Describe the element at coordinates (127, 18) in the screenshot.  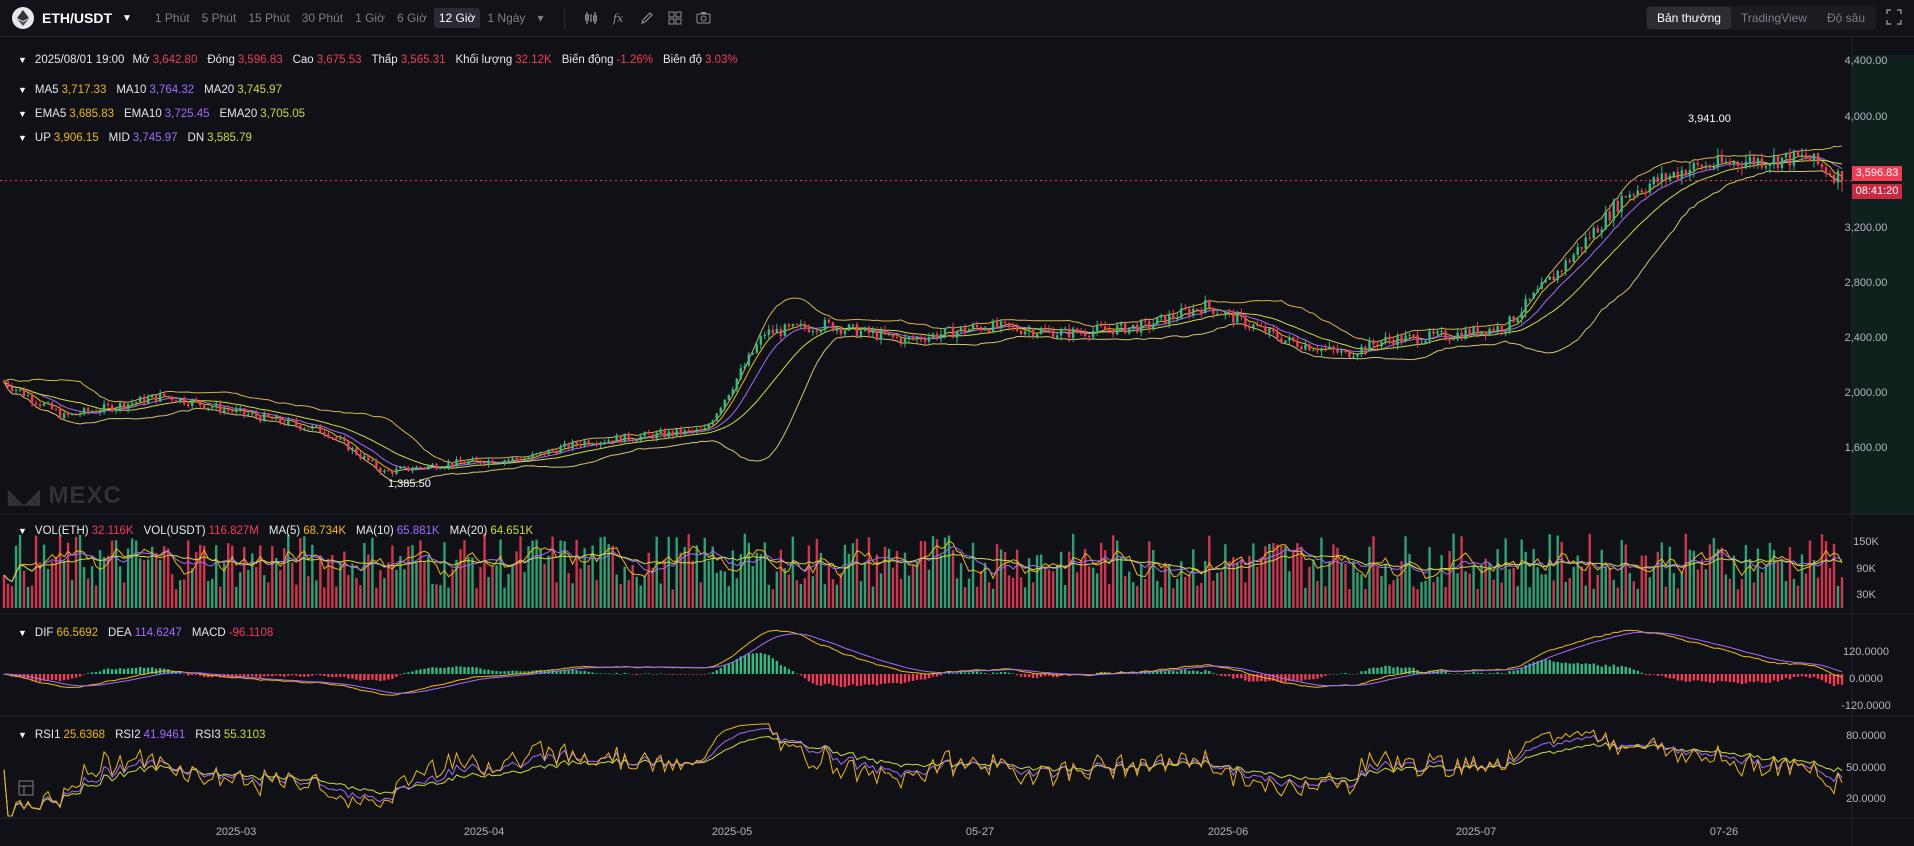
I see `chevron-down-icon: ▼` at that location.